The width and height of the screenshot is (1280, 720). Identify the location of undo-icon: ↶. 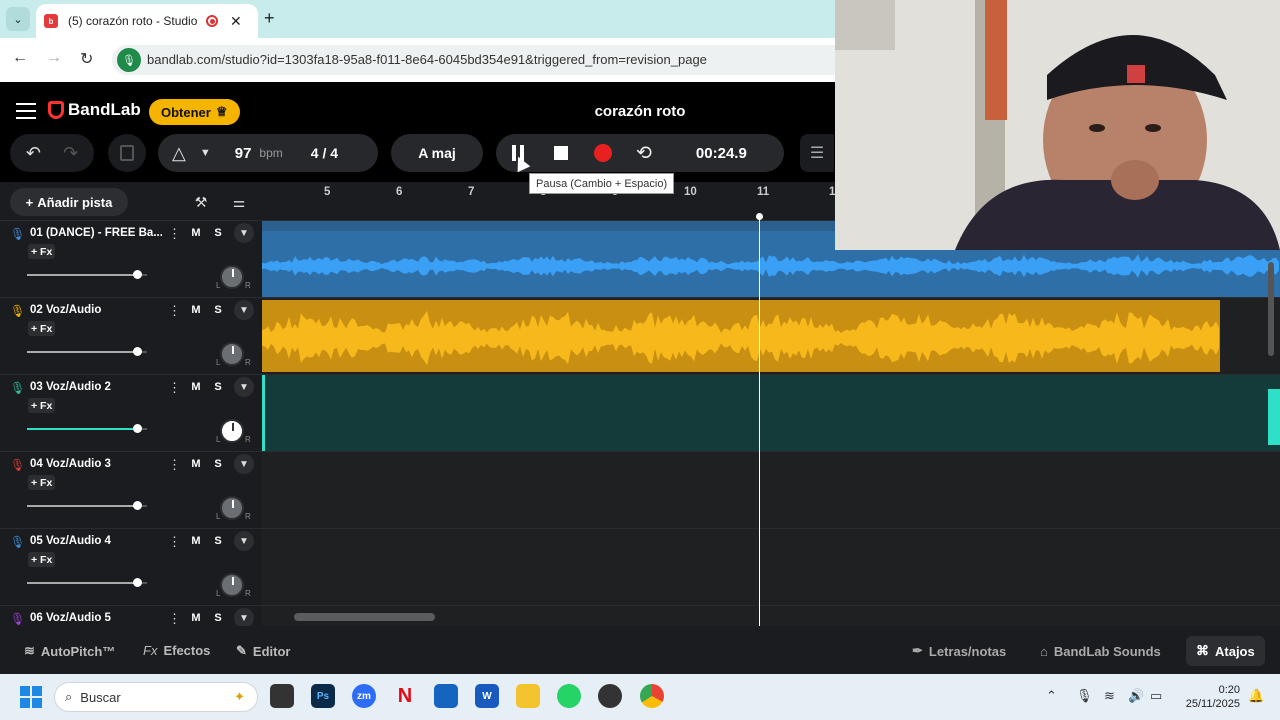
(33, 153).